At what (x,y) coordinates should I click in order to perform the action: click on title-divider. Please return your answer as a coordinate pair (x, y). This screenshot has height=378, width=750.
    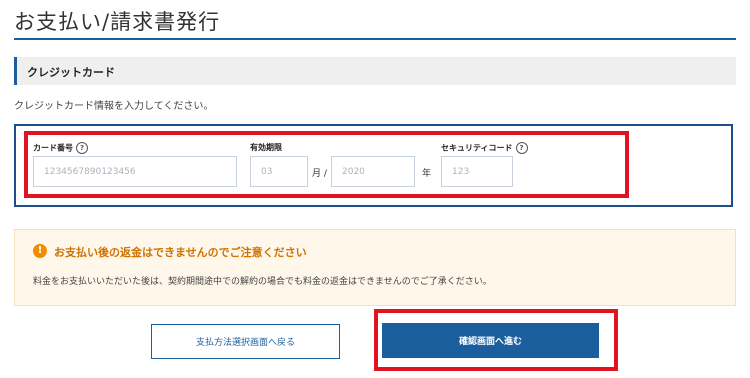
    Looking at the image, I should click on (375, 39).